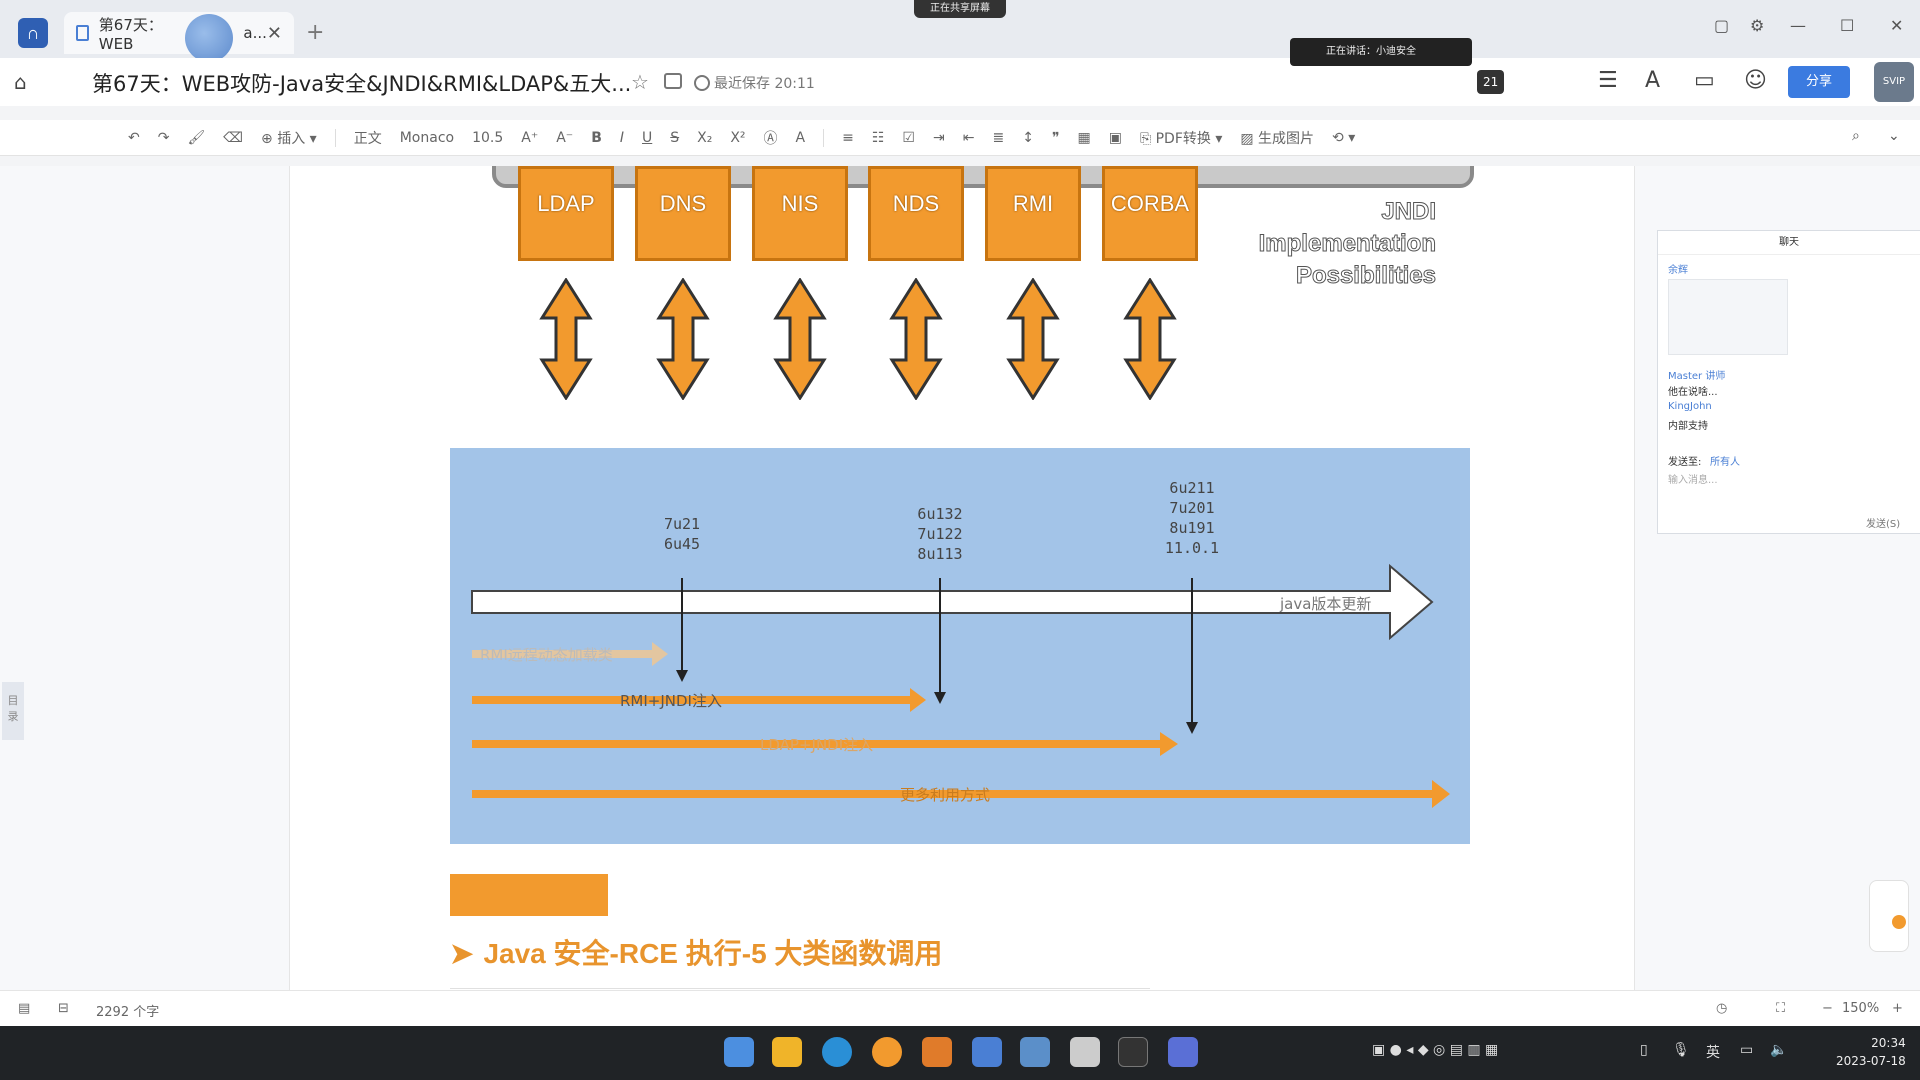 The height and width of the screenshot is (1080, 1920). What do you see at coordinates (1860, 1008) in the screenshot?
I see `zoom-level: 150%` at bounding box center [1860, 1008].